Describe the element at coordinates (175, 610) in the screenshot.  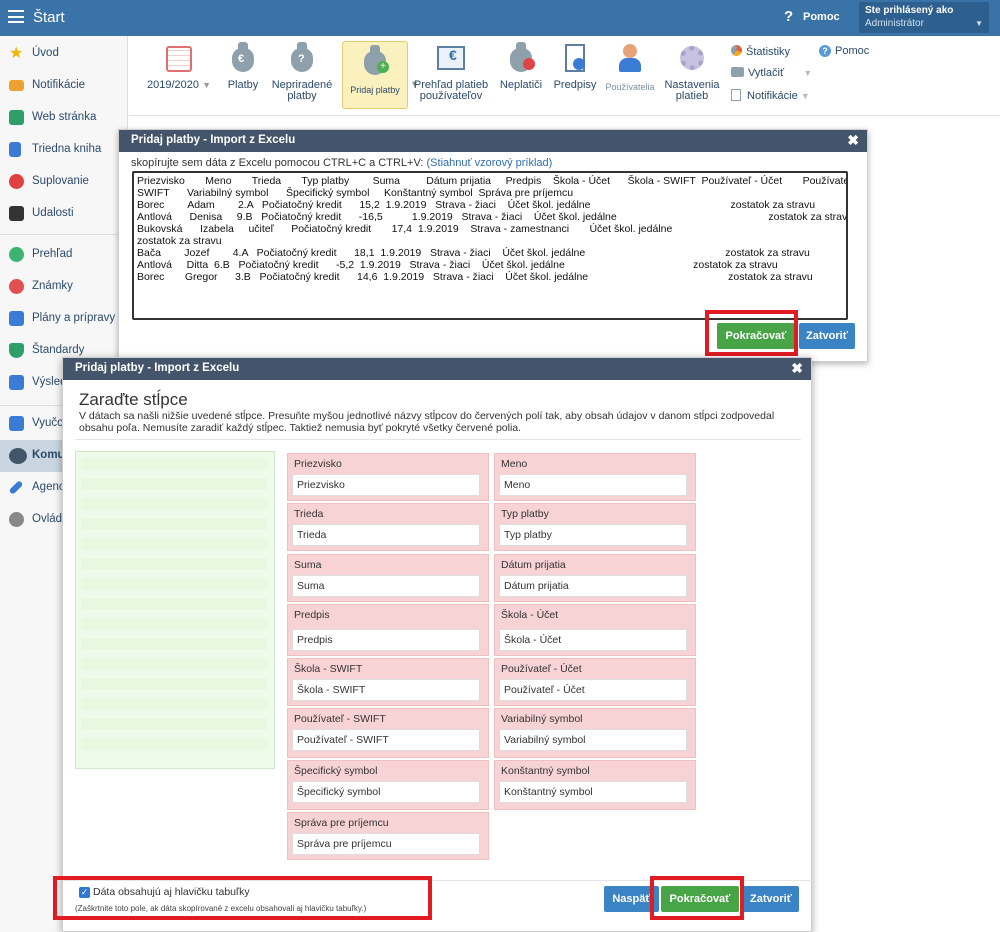
I see `source-columns-pool` at that location.